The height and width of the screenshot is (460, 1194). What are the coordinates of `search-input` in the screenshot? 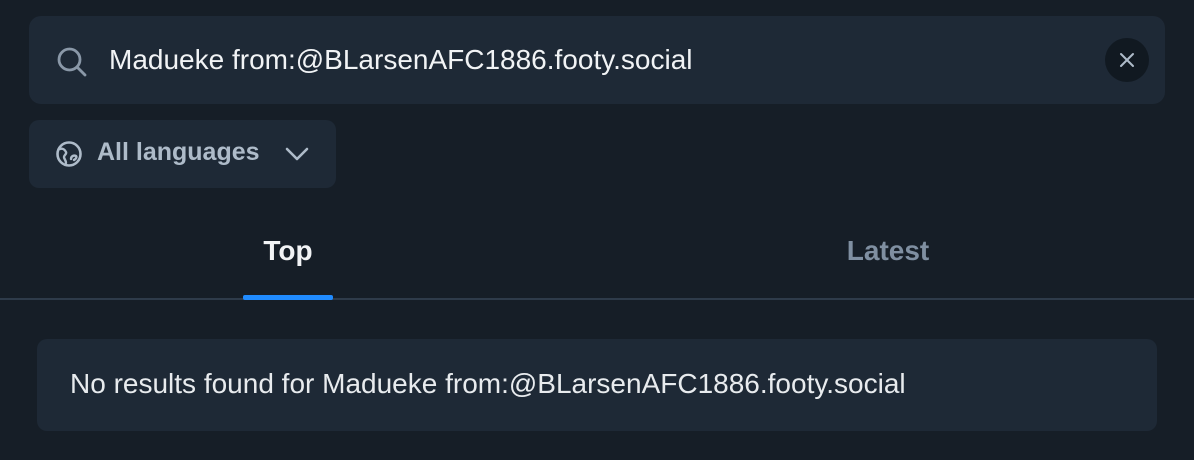 It's located at (589, 60).